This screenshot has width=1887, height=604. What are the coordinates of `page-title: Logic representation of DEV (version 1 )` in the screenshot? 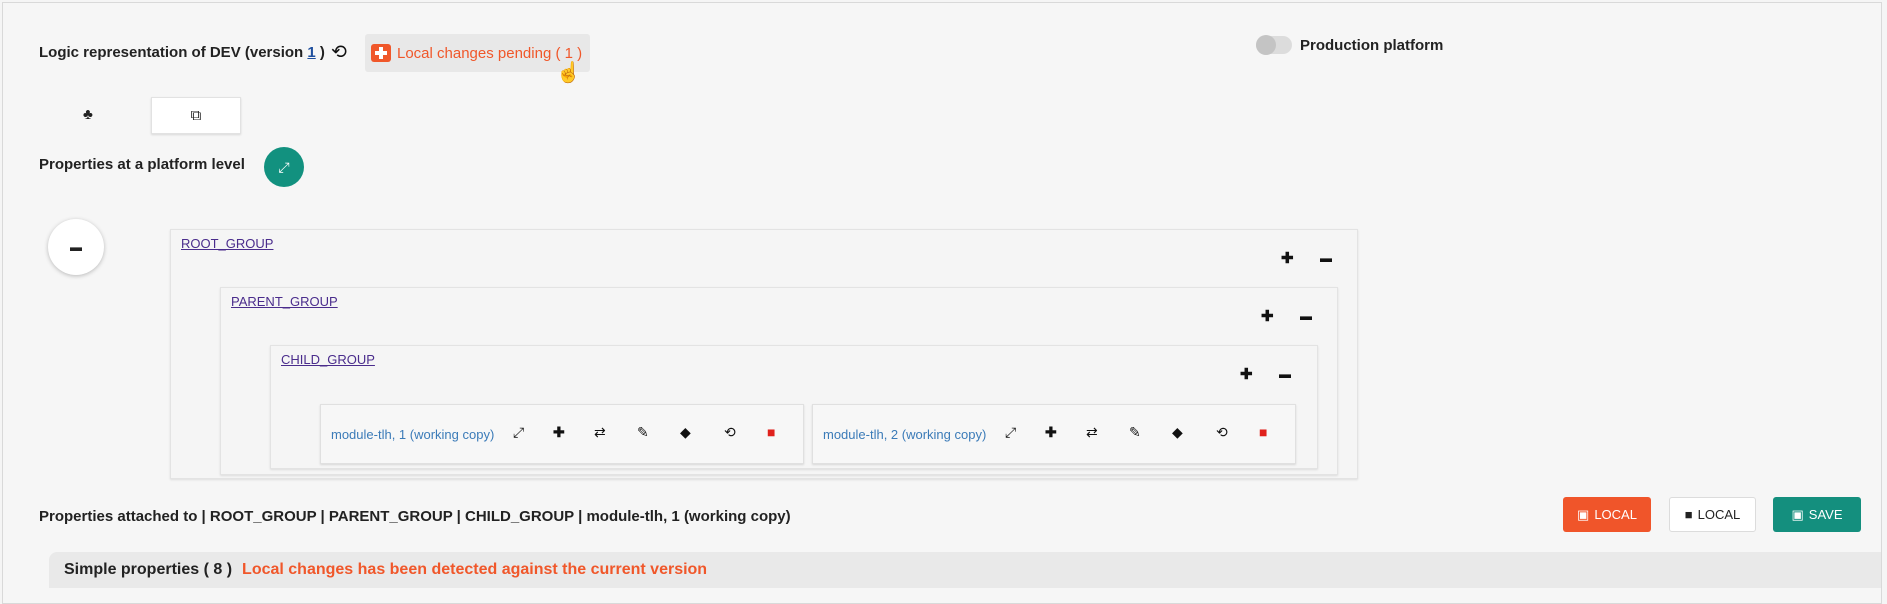 It's located at (182, 52).